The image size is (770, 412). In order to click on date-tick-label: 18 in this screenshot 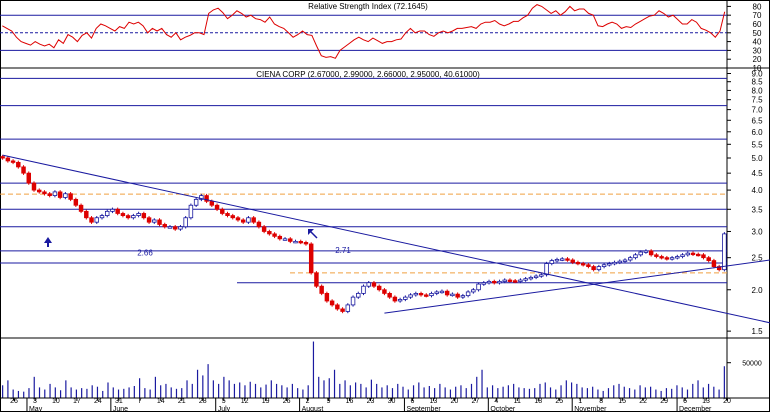, I will do `click(538, 401)`.